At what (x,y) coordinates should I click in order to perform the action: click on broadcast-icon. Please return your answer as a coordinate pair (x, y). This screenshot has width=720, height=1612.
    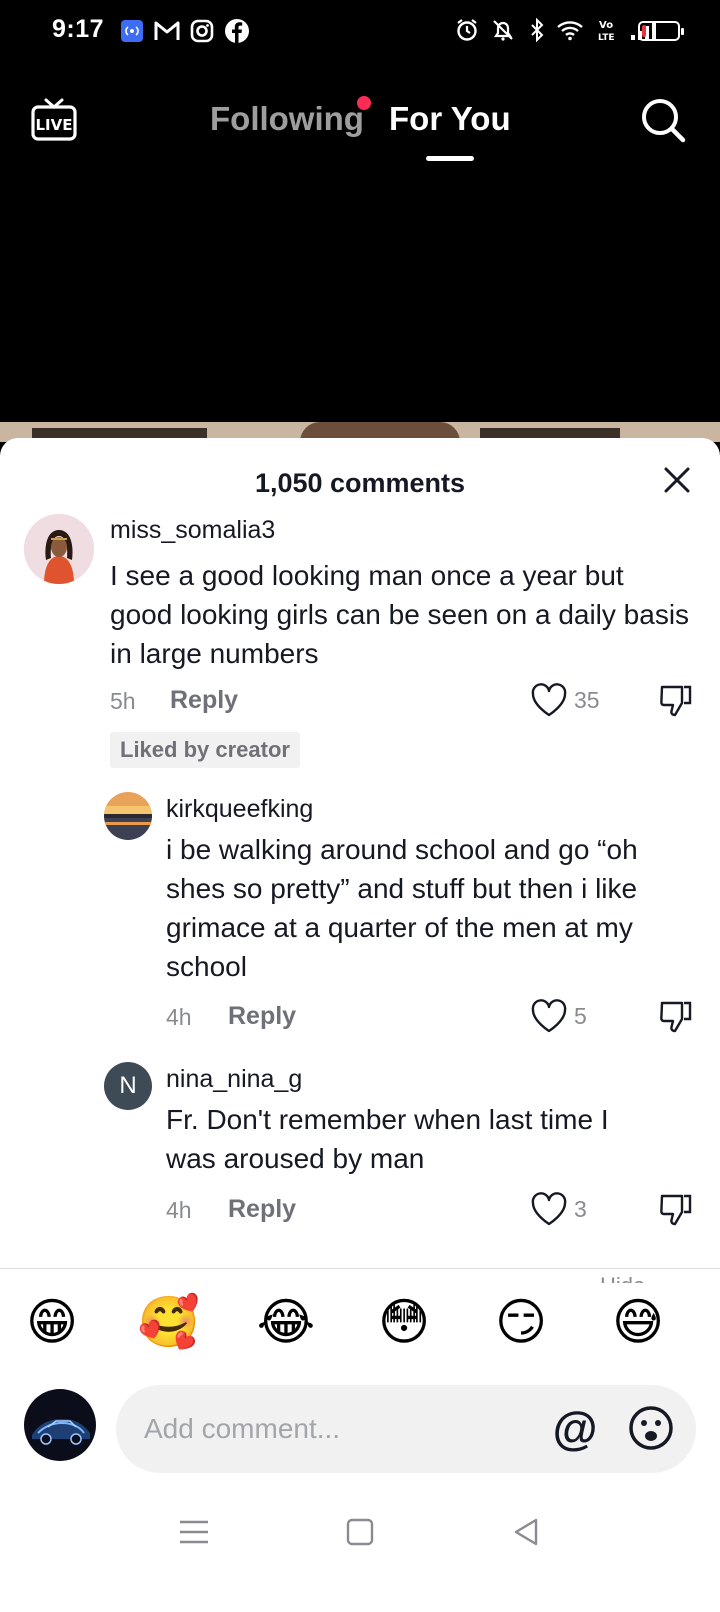
    Looking at the image, I should click on (132, 31).